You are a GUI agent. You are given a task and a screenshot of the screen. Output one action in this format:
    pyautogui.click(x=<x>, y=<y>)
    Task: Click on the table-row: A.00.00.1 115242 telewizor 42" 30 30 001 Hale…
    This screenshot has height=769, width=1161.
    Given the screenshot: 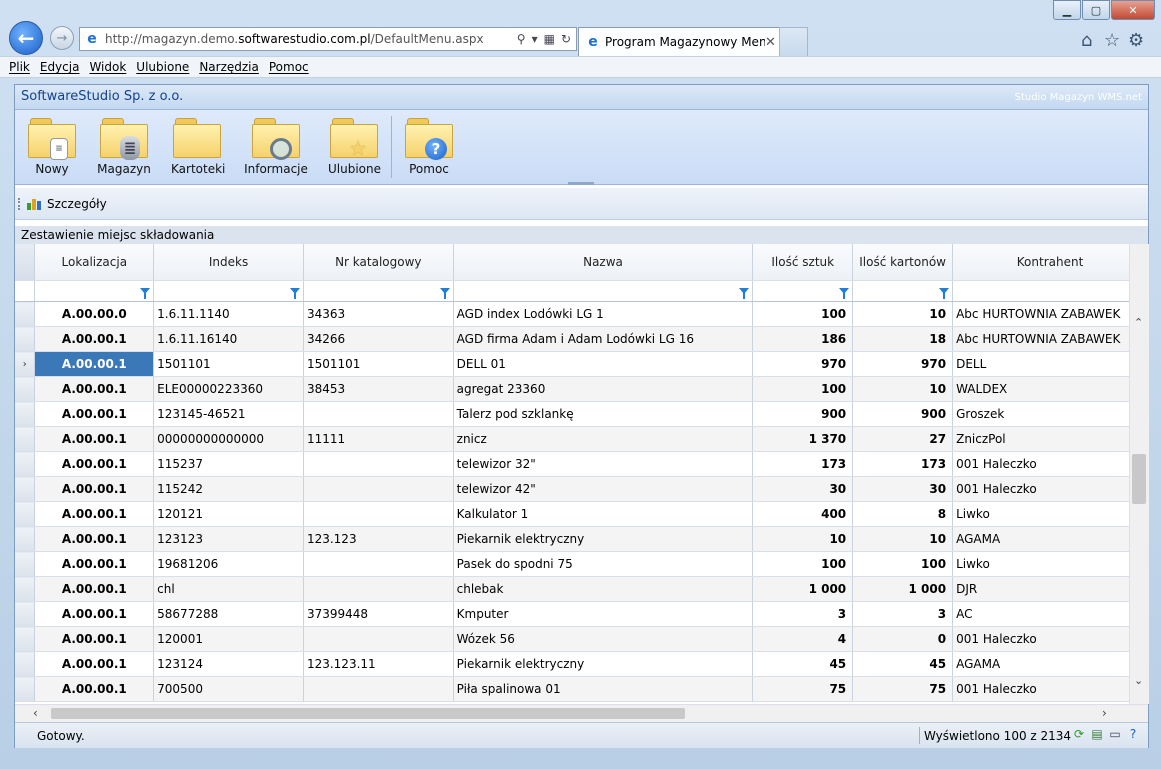 What is the action you would take?
    pyautogui.click(x=581, y=489)
    